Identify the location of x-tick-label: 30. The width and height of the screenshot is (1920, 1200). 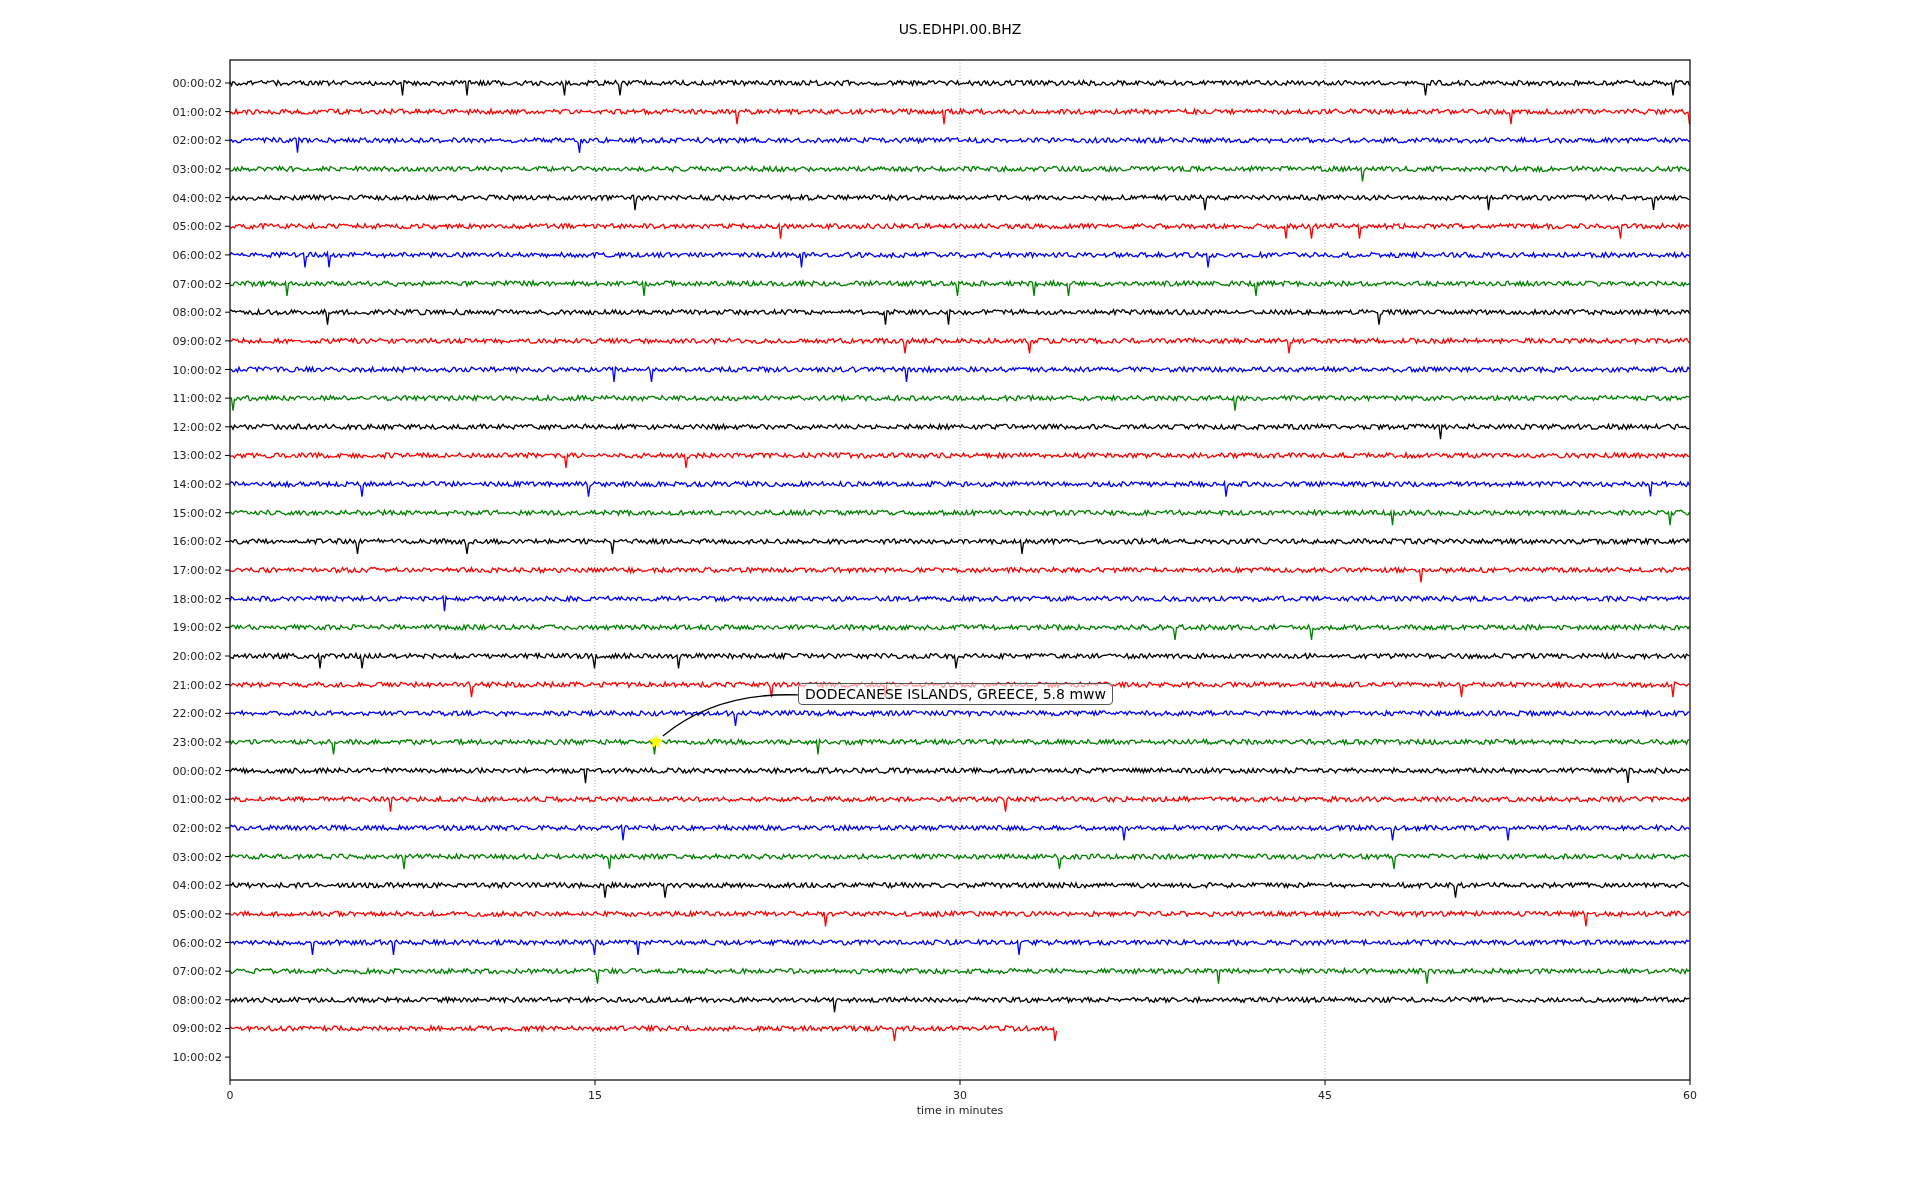
(960, 1095).